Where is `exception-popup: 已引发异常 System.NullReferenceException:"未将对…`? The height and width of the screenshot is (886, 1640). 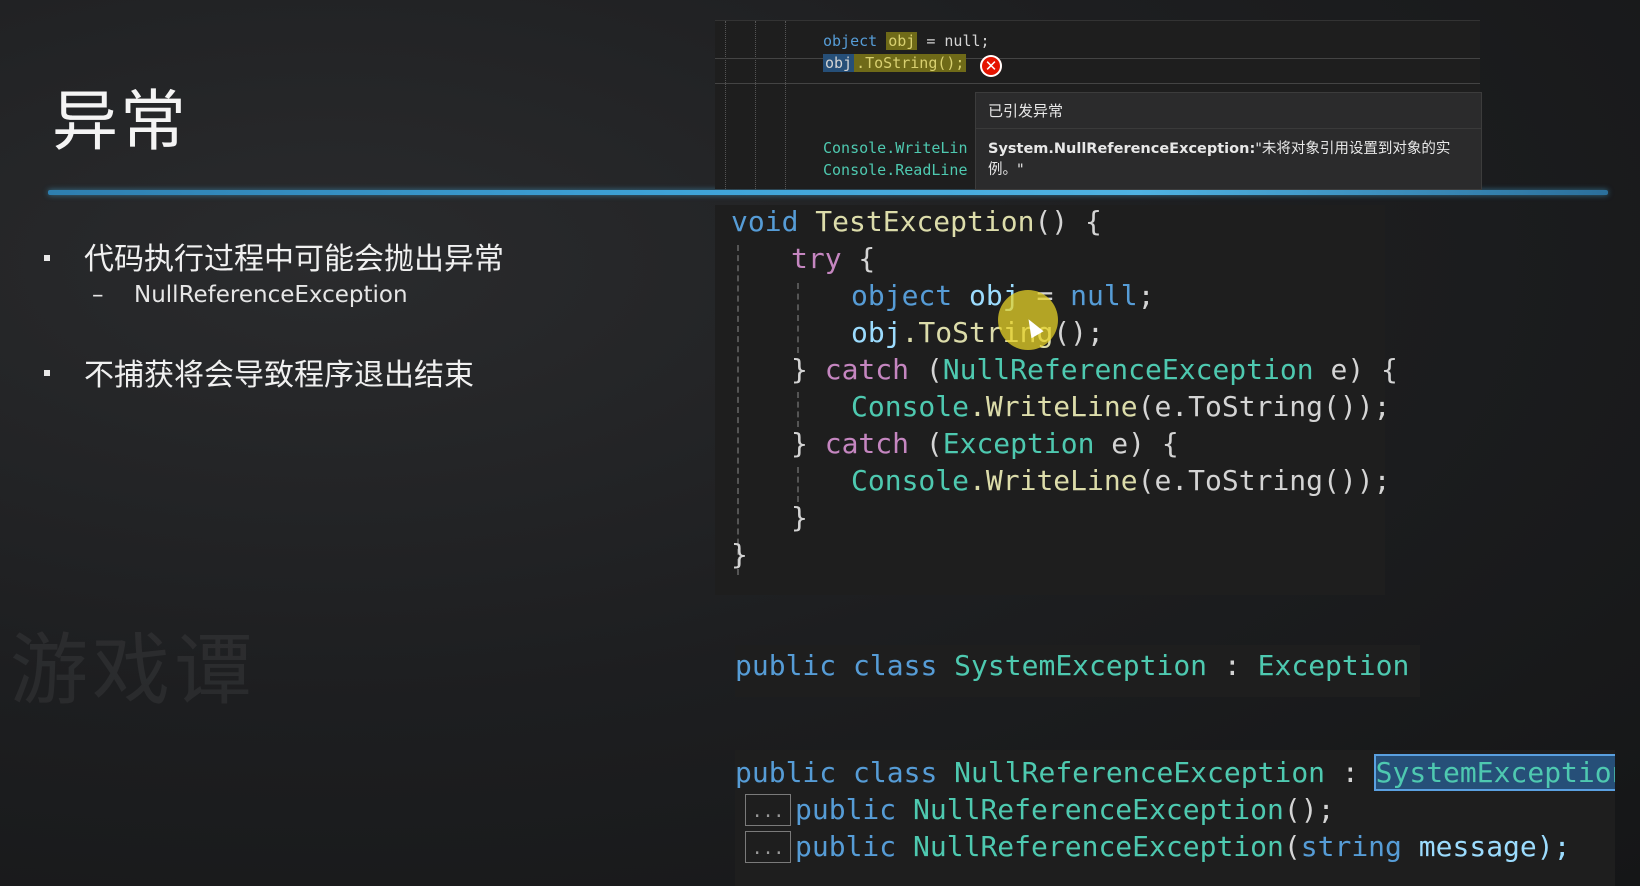
exception-popup: 已引发异常 System.NullReferenceException:"未将对… is located at coordinates (1228, 141).